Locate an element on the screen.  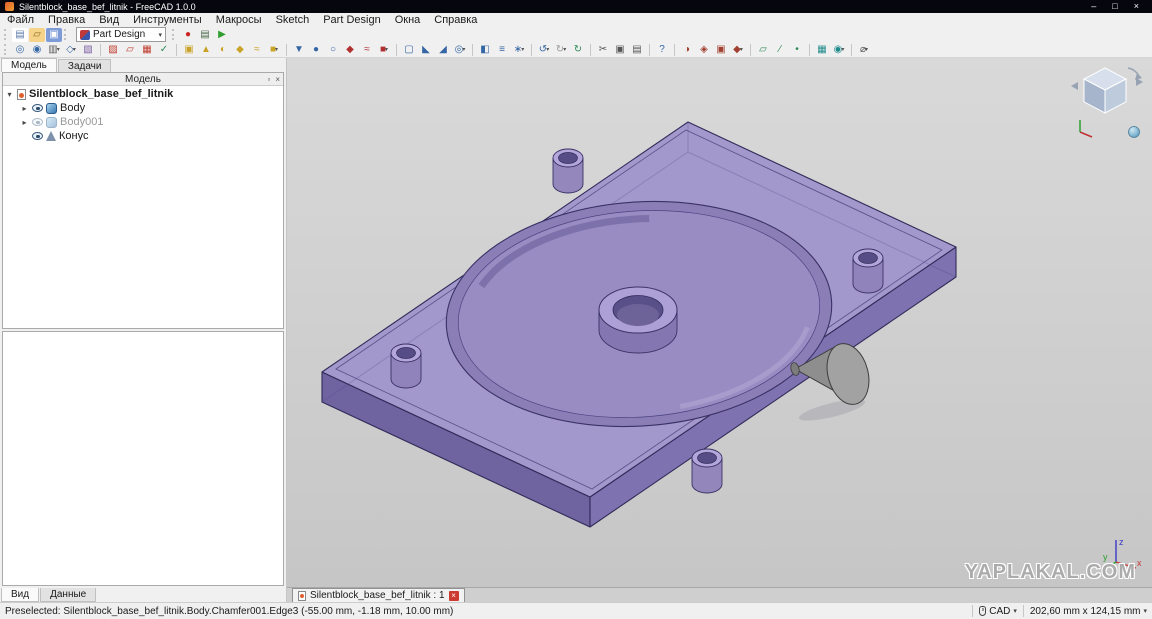
subtractive-primitive-icon: ■ ▾ is located at coordinates (384, 50).